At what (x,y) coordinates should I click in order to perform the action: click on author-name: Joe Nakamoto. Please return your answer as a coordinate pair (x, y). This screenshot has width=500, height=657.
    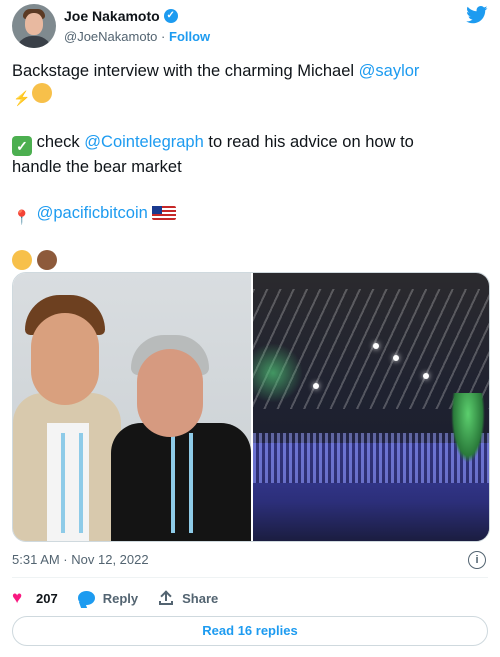
    Looking at the image, I should click on (112, 16).